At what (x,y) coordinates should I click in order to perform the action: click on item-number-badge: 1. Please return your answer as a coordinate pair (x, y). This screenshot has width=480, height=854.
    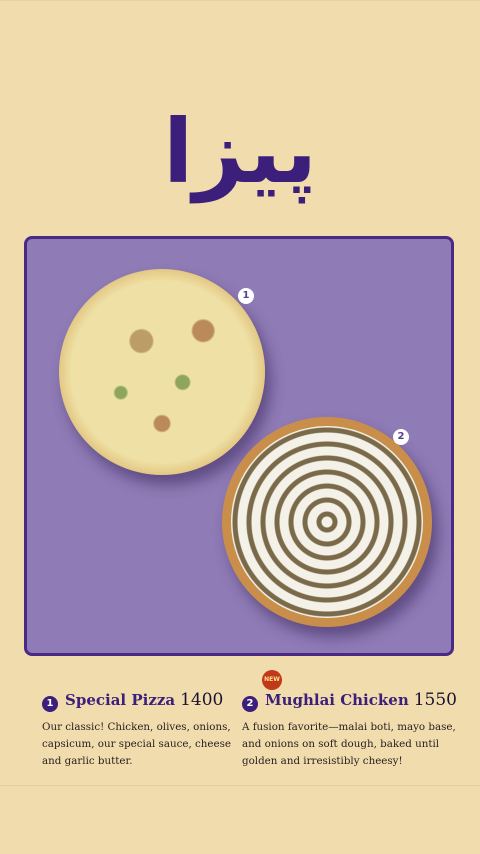
    Looking at the image, I should click on (50, 704).